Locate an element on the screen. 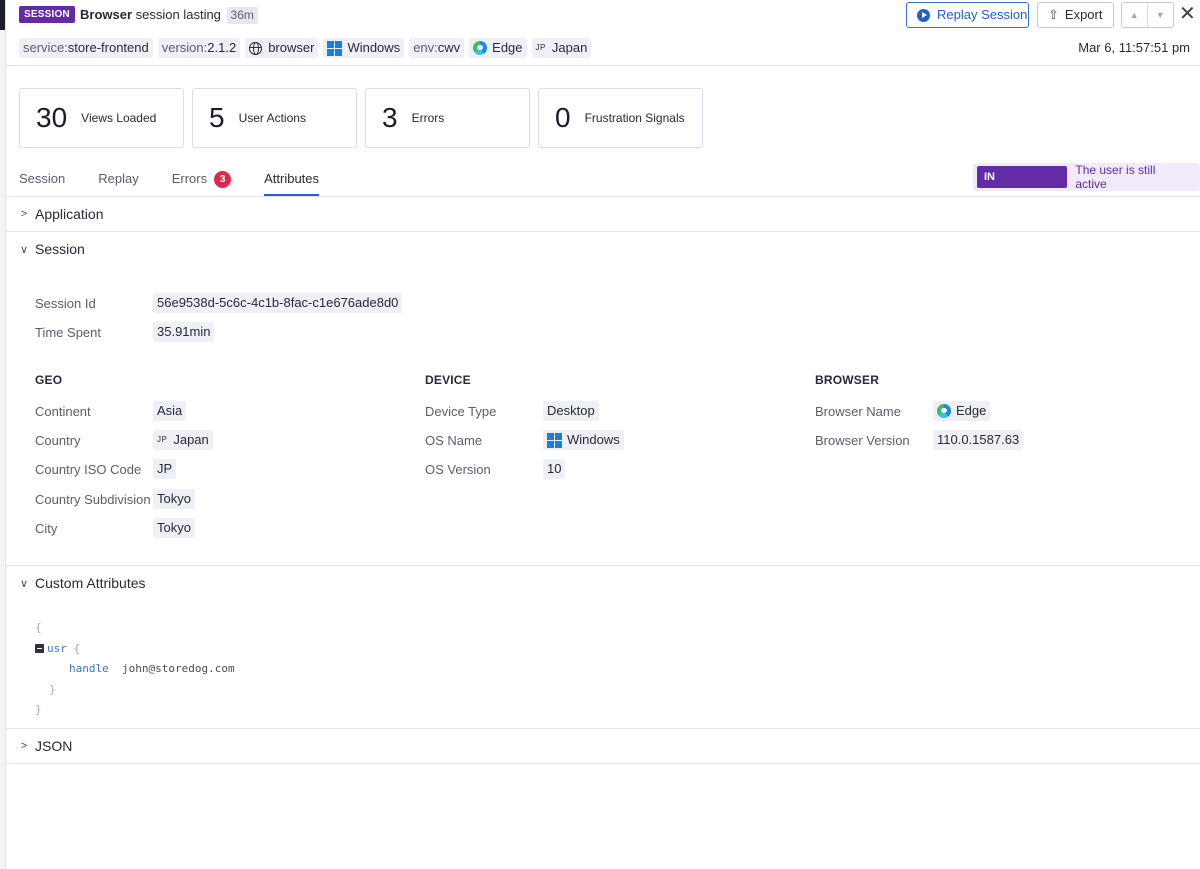 The height and width of the screenshot is (869, 1200). stat-card-frustration: 0 Frustration Signals is located at coordinates (620, 118).